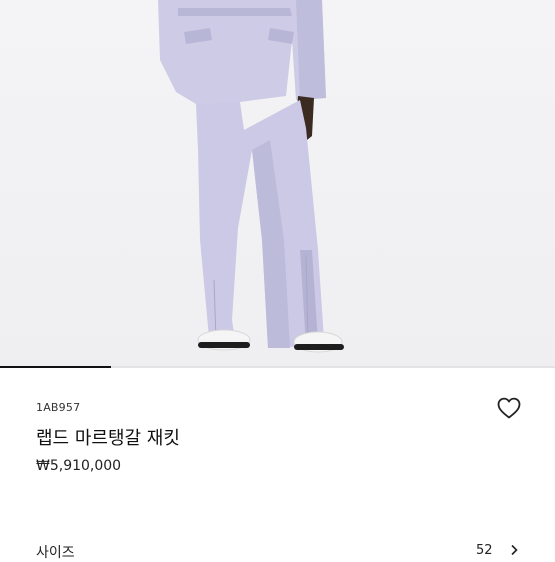 Image resolution: width=555 pixels, height=562 pixels. What do you see at coordinates (108, 438) in the screenshot?
I see `product-title: 랩드 마르탱갈 재킷` at bounding box center [108, 438].